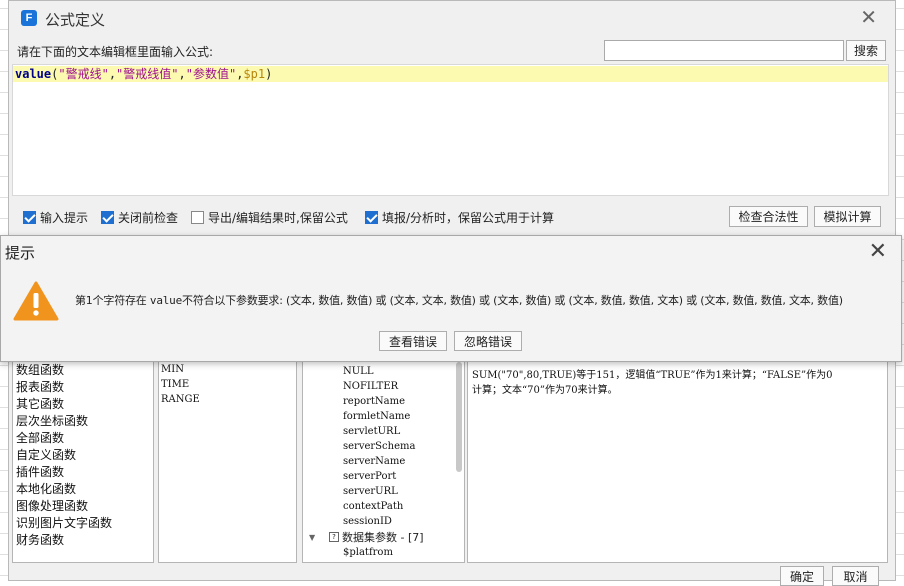 This screenshot has height=586, width=904. I want to click on category-item: 识别图片文字函数, so click(83, 523).